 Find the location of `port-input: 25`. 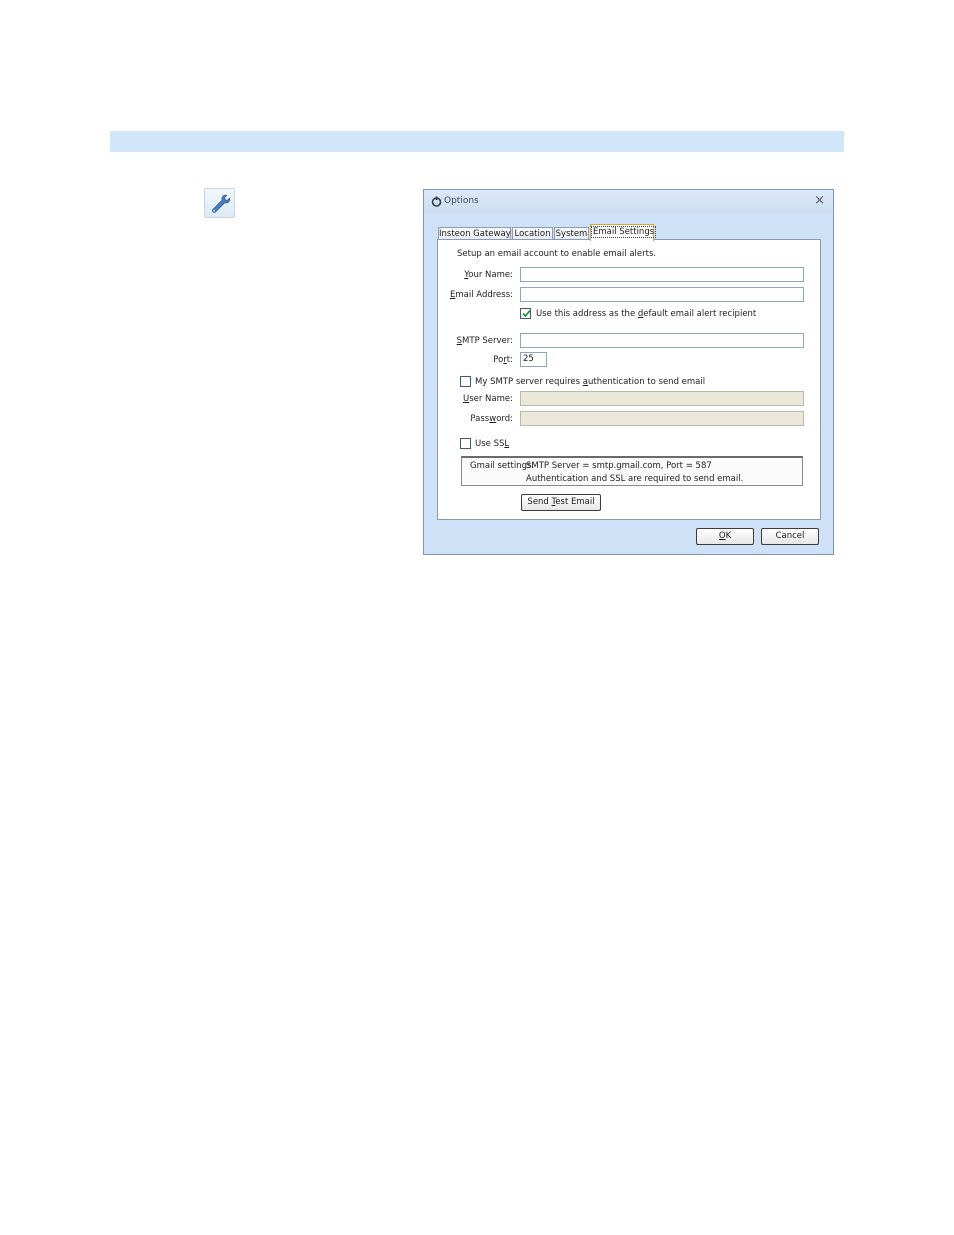

port-input: 25 is located at coordinates (533, 359).